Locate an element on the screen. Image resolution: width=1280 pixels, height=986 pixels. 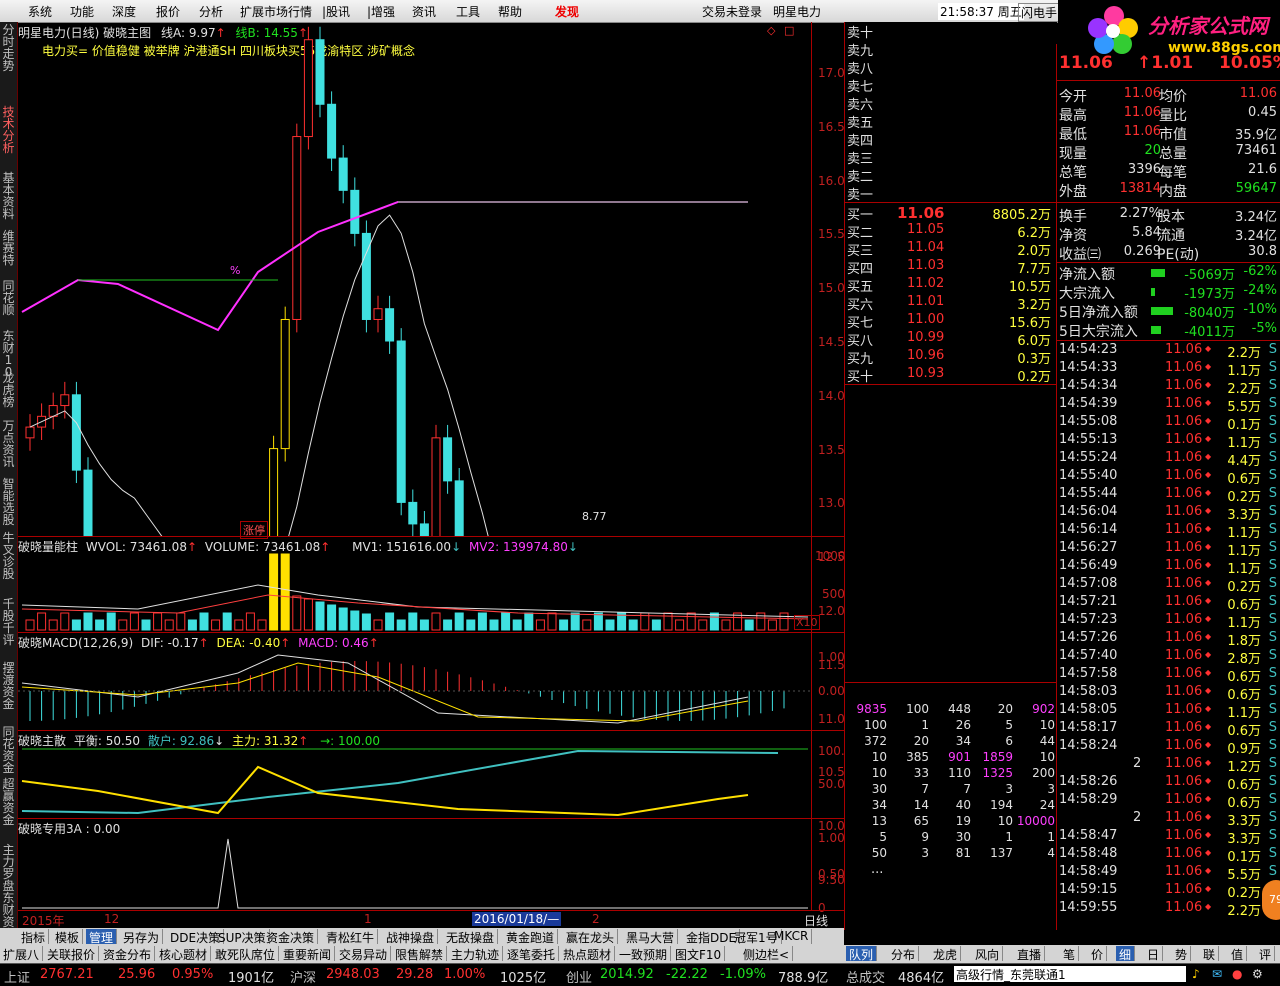
extension-tab-12: 图文F10 is located at coordinates (699, 954).